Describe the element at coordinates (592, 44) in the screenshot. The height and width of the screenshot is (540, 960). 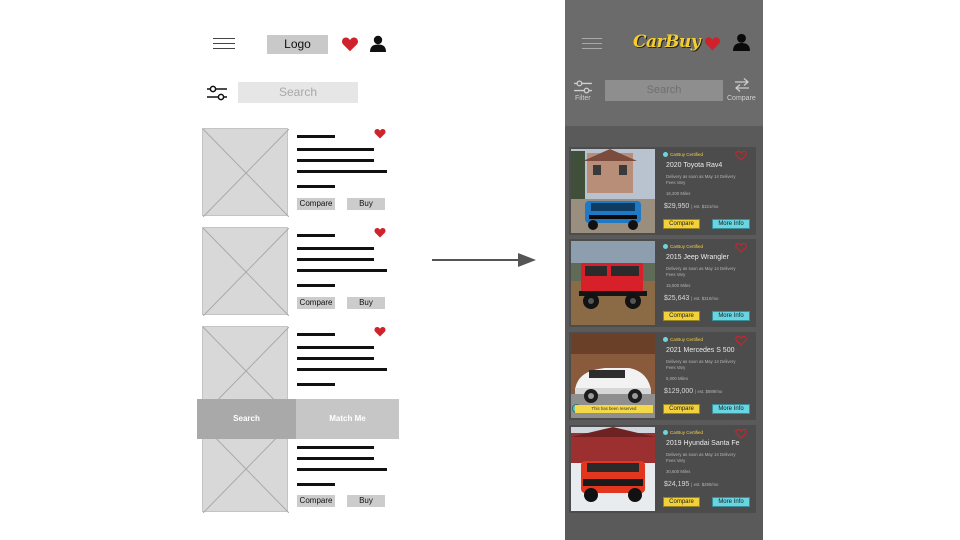
I see `menu-icon` at that location.